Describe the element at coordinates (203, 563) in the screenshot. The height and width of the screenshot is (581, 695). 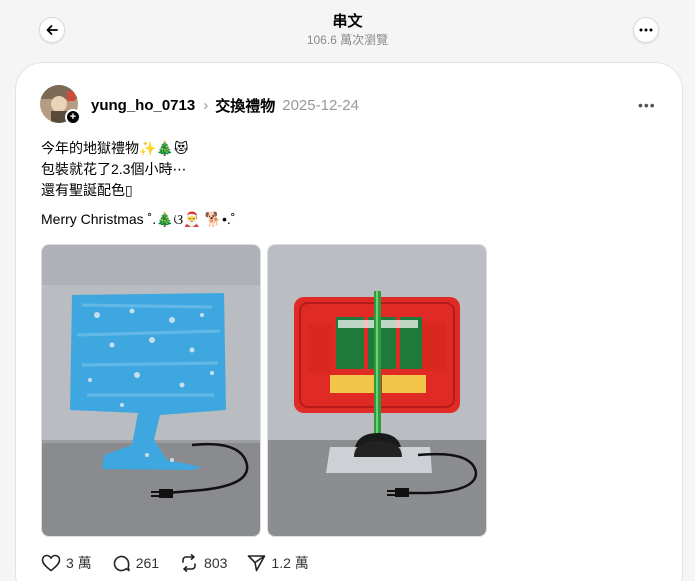
I see `repost-button: 803` at that location.